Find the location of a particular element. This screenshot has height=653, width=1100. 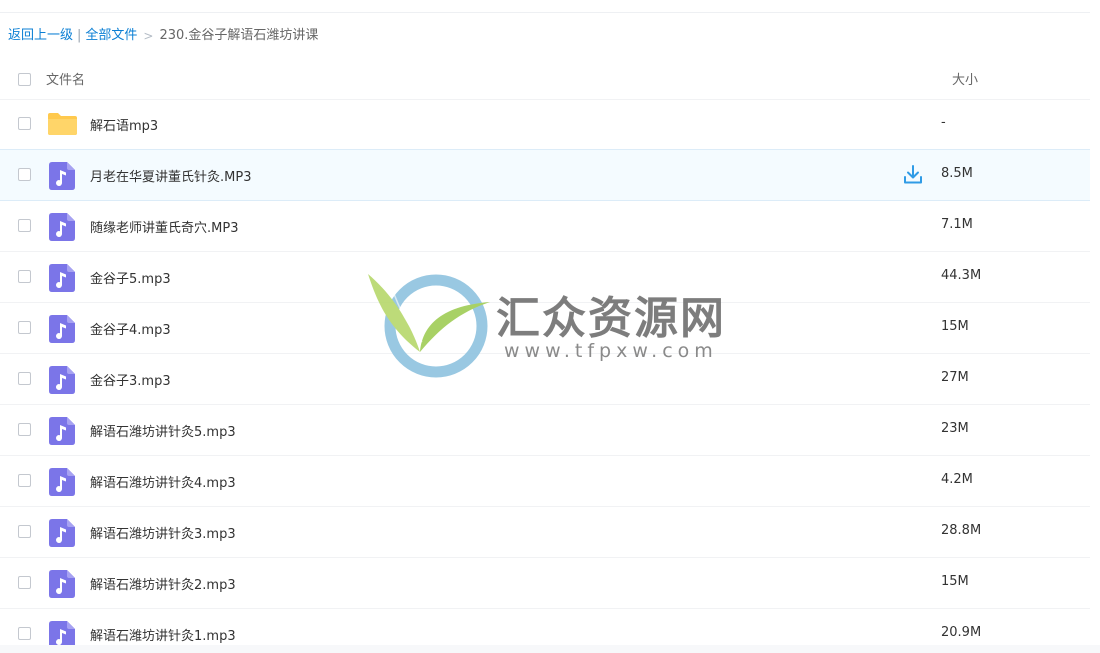

breadcrumb-arrow: > is located at coordinates (148, 36).